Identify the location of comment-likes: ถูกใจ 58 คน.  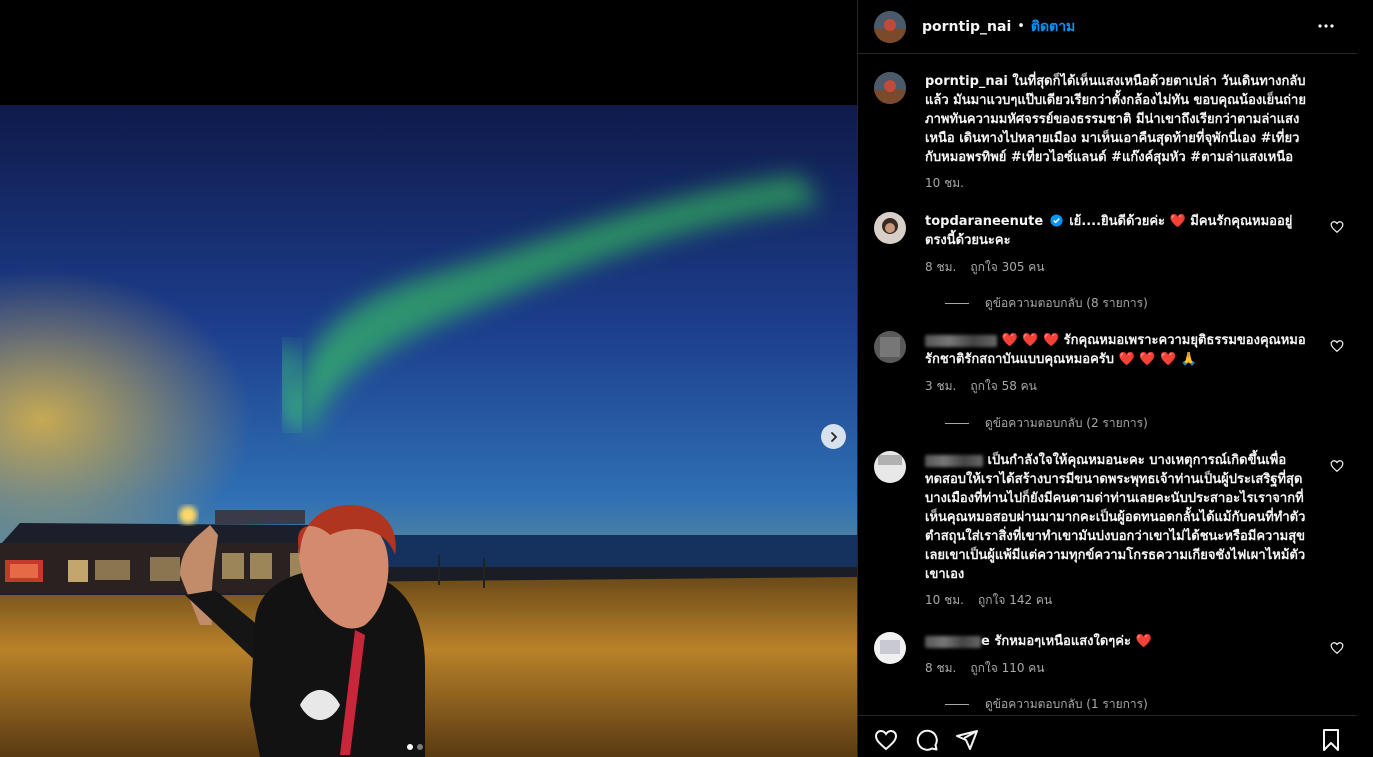
(1003, 386).